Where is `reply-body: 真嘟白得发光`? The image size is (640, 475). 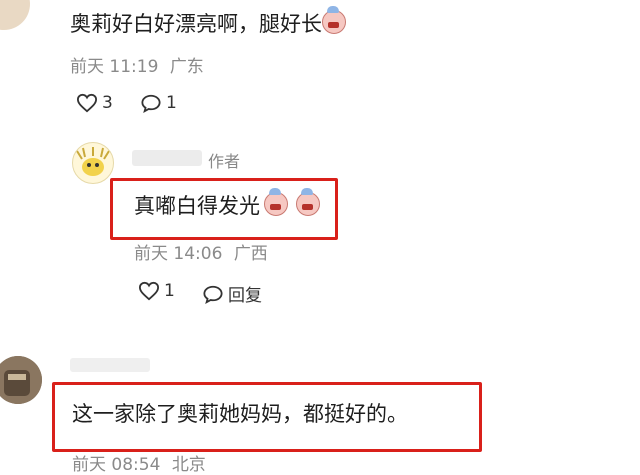 reply-body: 真嘟白得发光 is located at coordinates (197, 206).